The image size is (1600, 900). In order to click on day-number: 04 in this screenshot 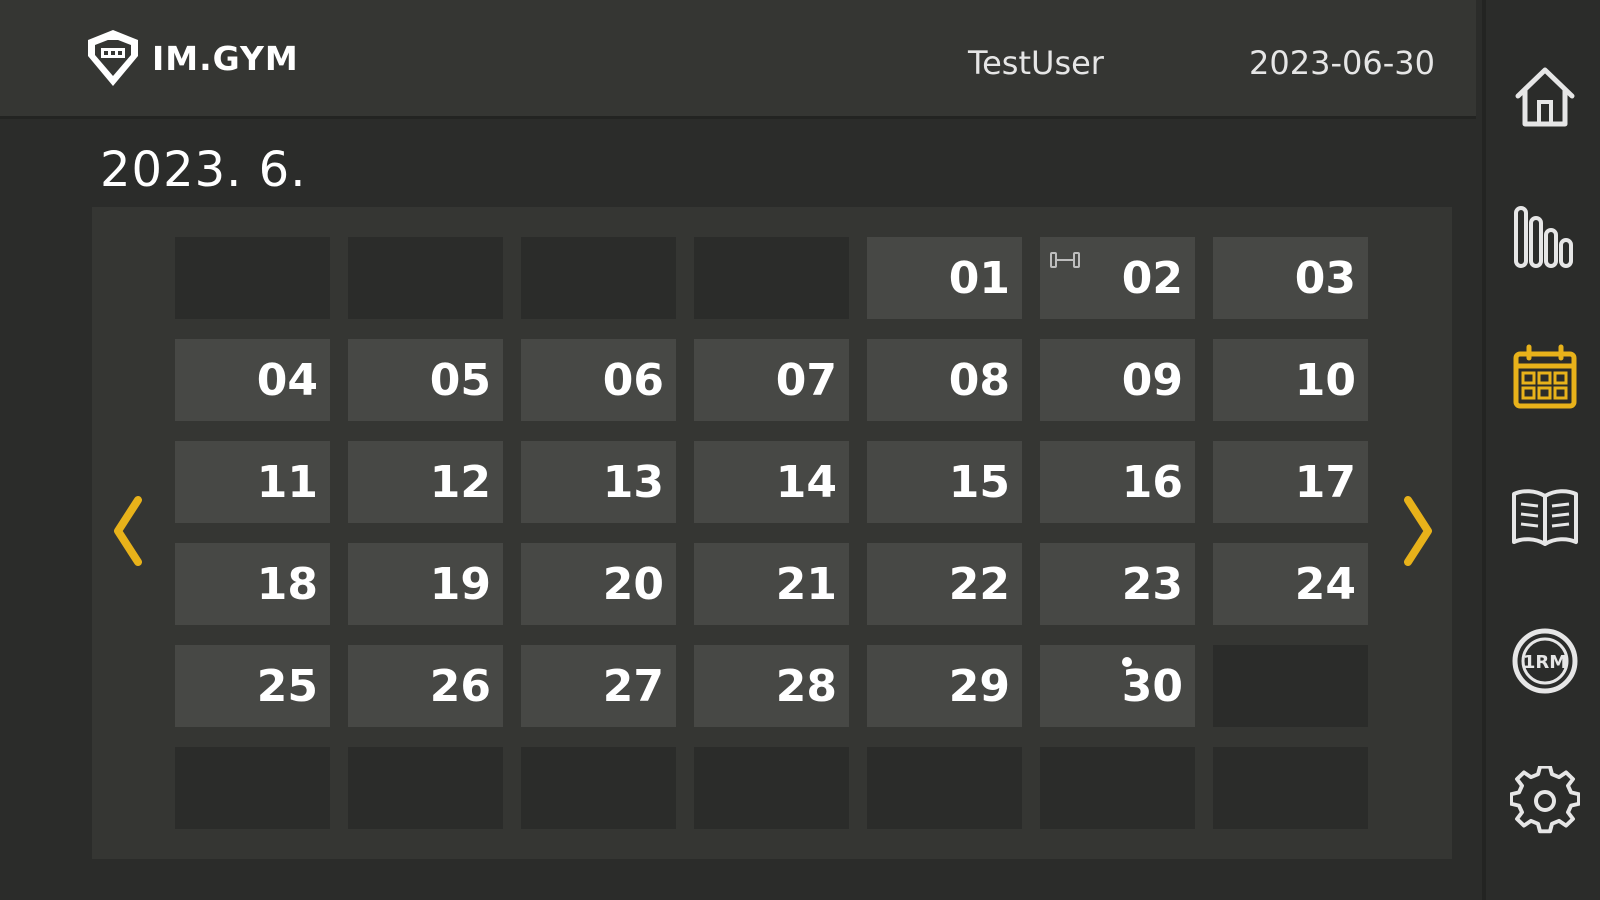, I will do `click(287, 380)`.